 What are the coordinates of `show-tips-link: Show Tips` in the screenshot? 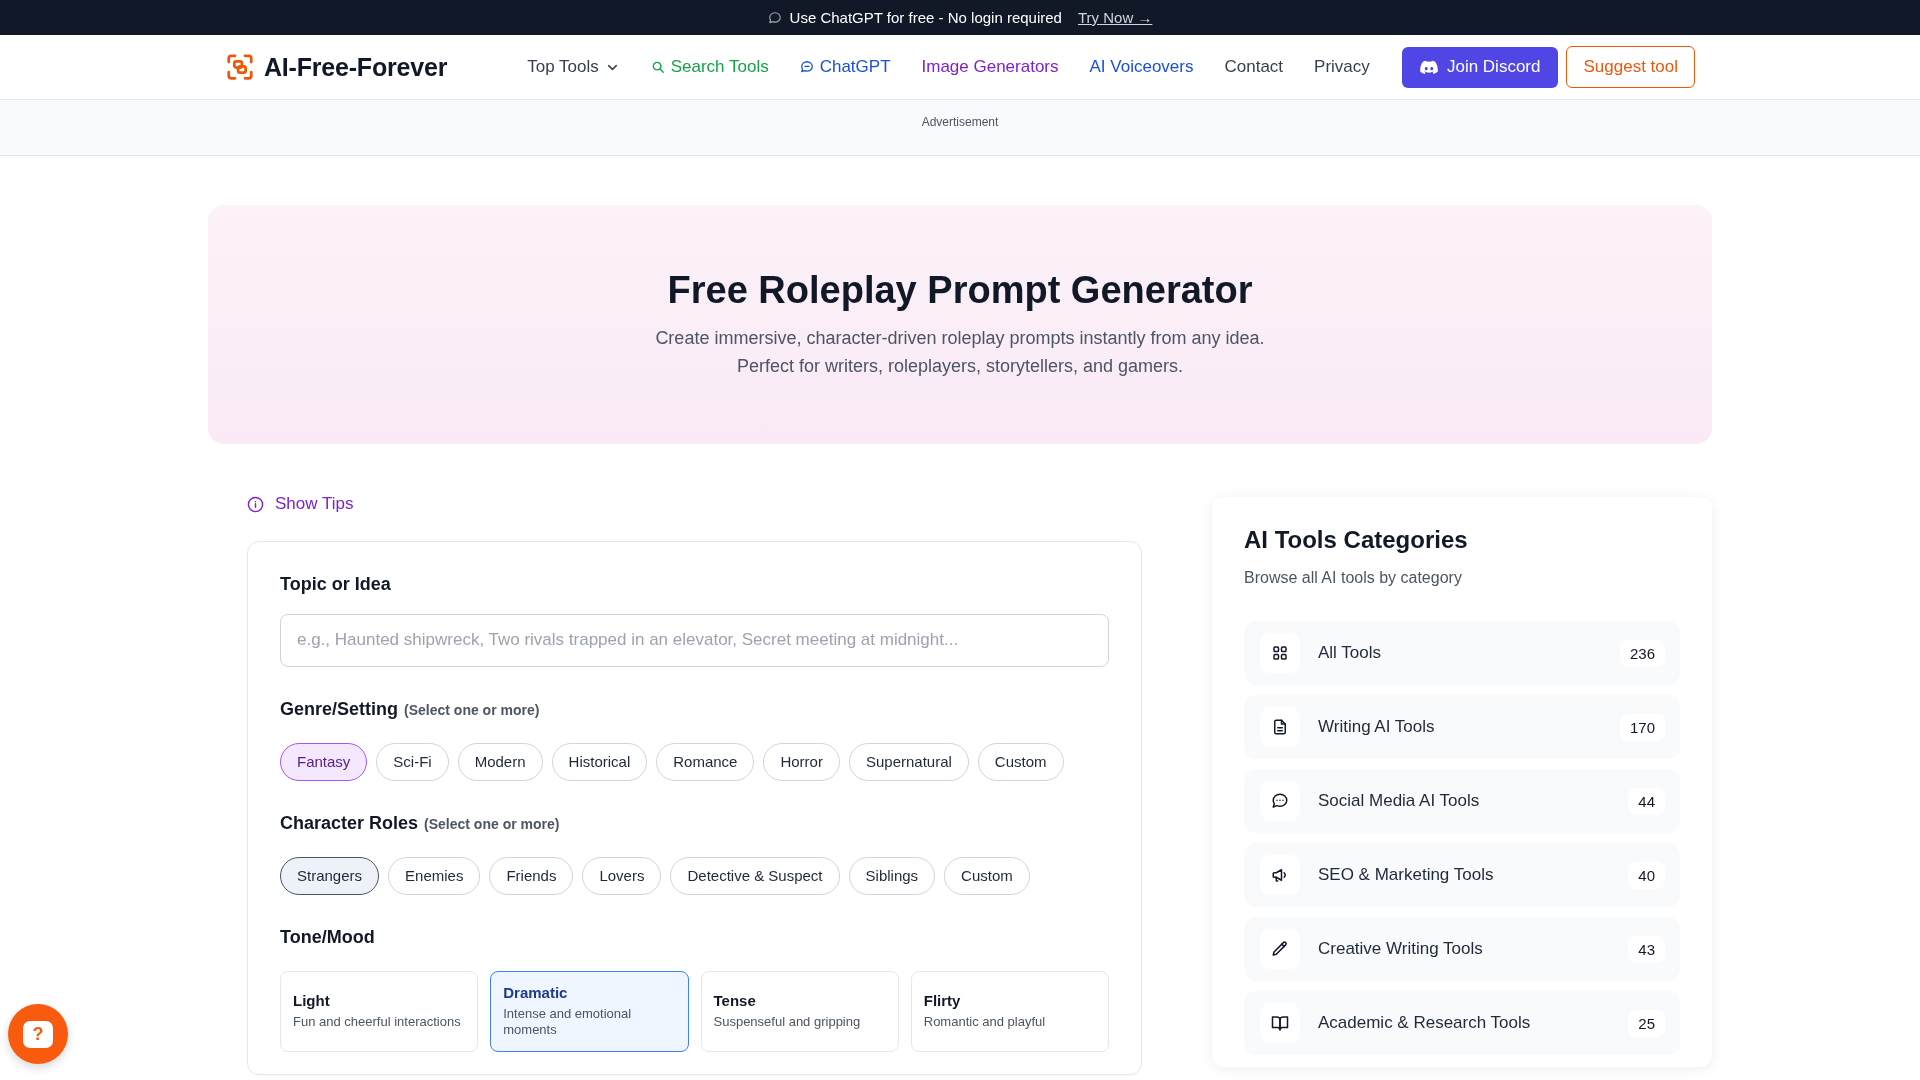 It's located at (300, 504).